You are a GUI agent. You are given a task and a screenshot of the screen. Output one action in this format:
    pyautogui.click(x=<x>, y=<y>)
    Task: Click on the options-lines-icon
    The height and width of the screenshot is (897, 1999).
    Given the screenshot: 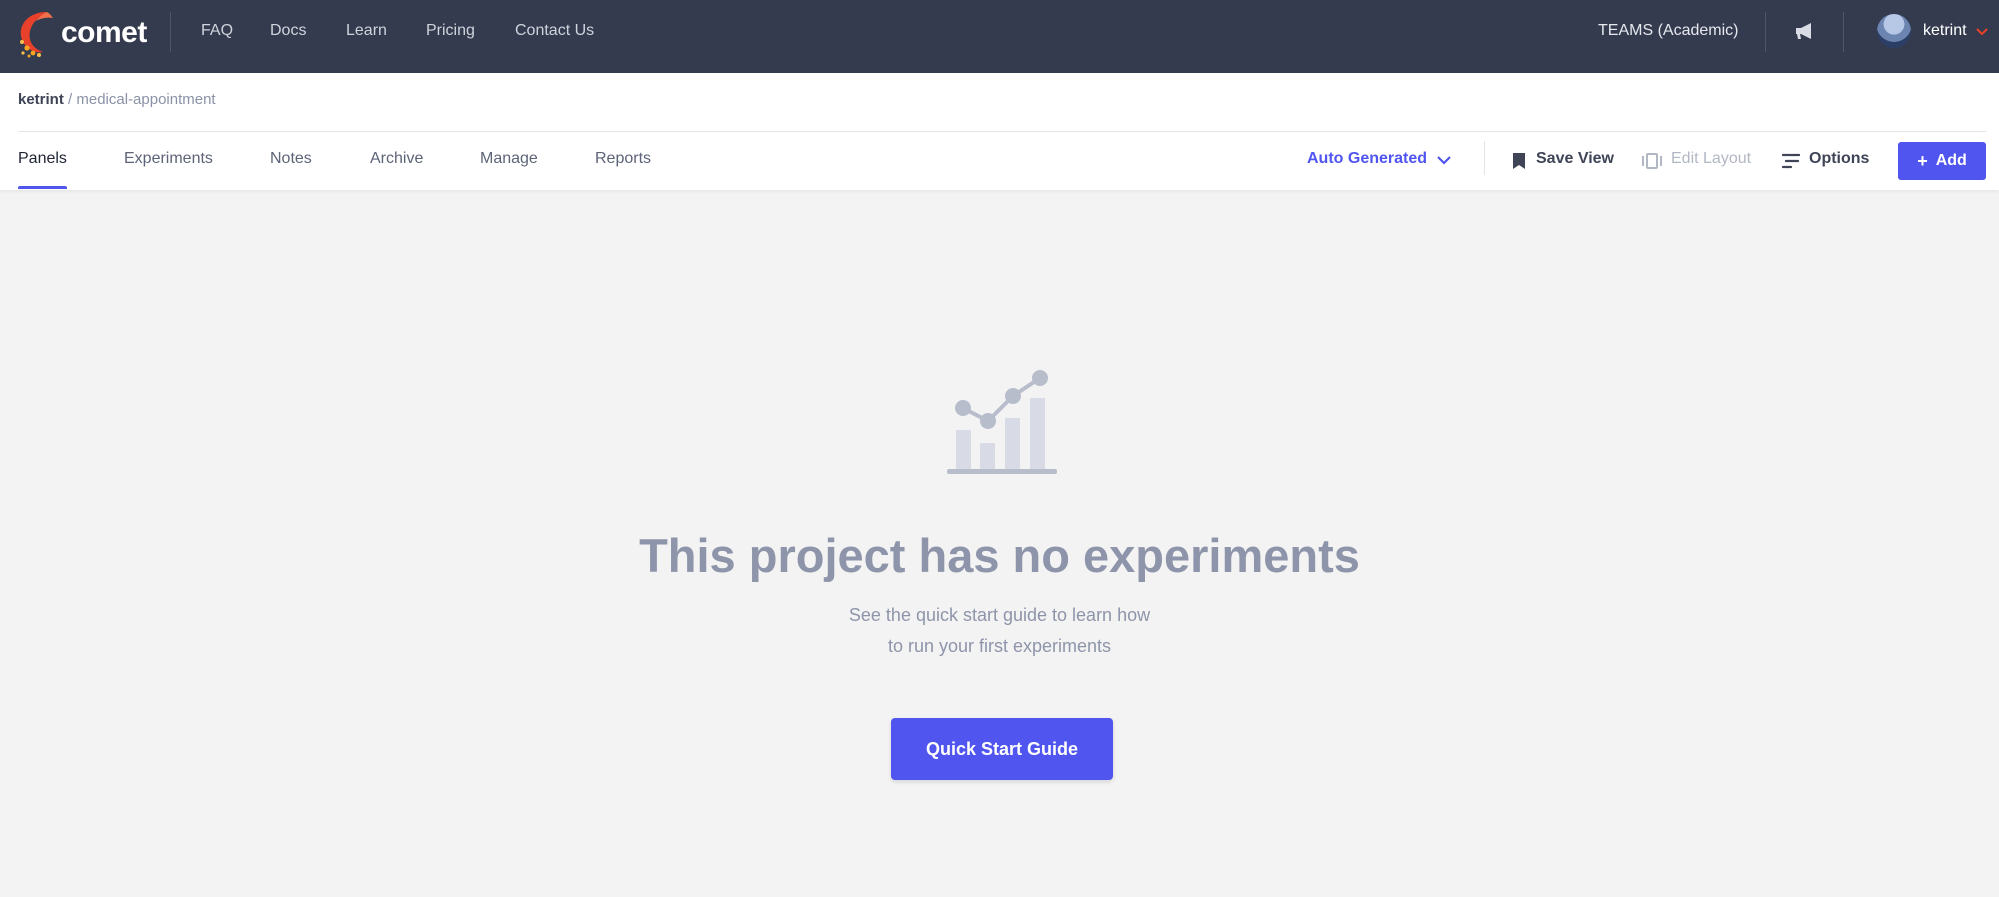 What is the action you would take?
    pyautogui.click(x=1791, y=161)
    